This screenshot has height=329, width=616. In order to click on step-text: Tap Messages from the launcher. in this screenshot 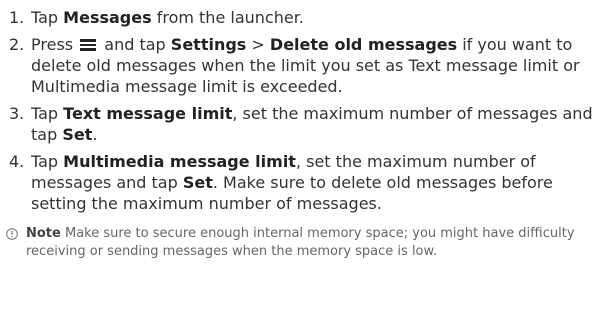, I will do `click(167, 17)`.